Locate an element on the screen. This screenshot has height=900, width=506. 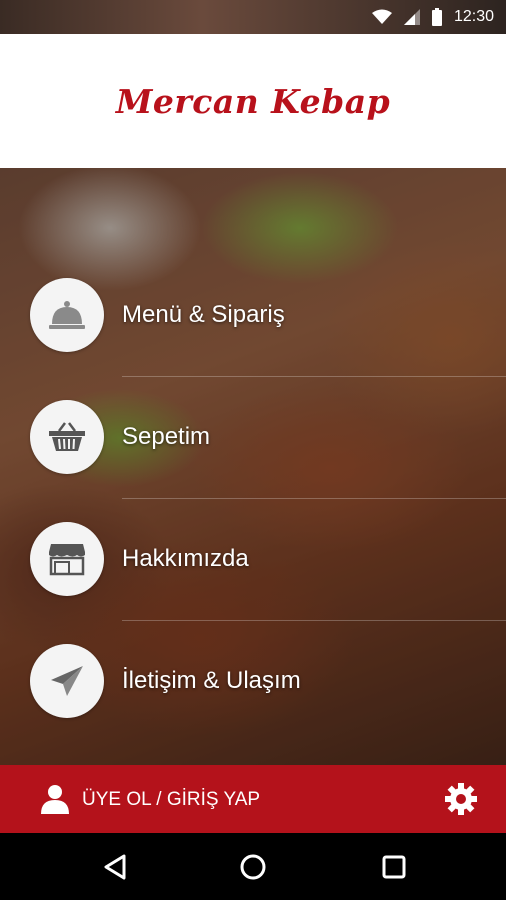
login-register-link: ÜYE OL / GİRİŞ YAP is located at coordinates (171, 800).